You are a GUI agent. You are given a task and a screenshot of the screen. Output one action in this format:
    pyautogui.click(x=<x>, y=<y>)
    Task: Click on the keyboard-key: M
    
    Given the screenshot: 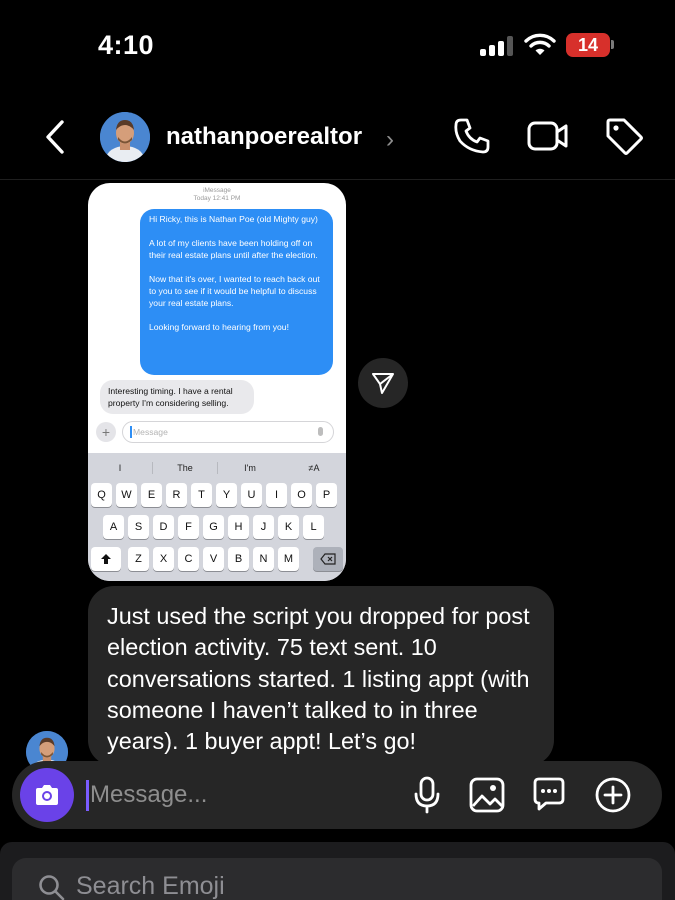 What is the action you would take?
    pyautogui.click(x=288, y=559)
    